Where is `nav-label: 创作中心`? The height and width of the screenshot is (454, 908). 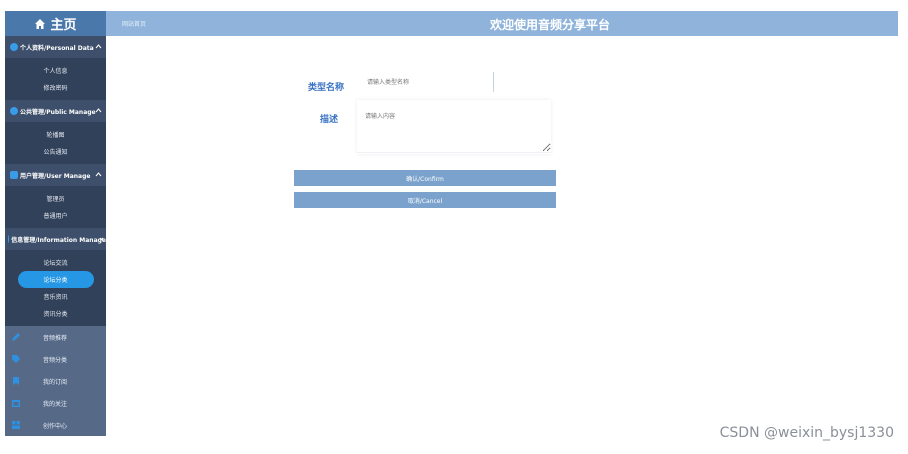 nav-label: 创作中心 is located at coordinates (55, 426).